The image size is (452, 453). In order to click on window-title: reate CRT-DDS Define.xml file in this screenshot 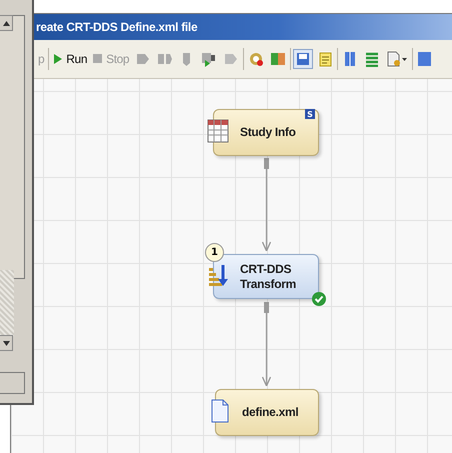, I will do `click(117, 27)`.